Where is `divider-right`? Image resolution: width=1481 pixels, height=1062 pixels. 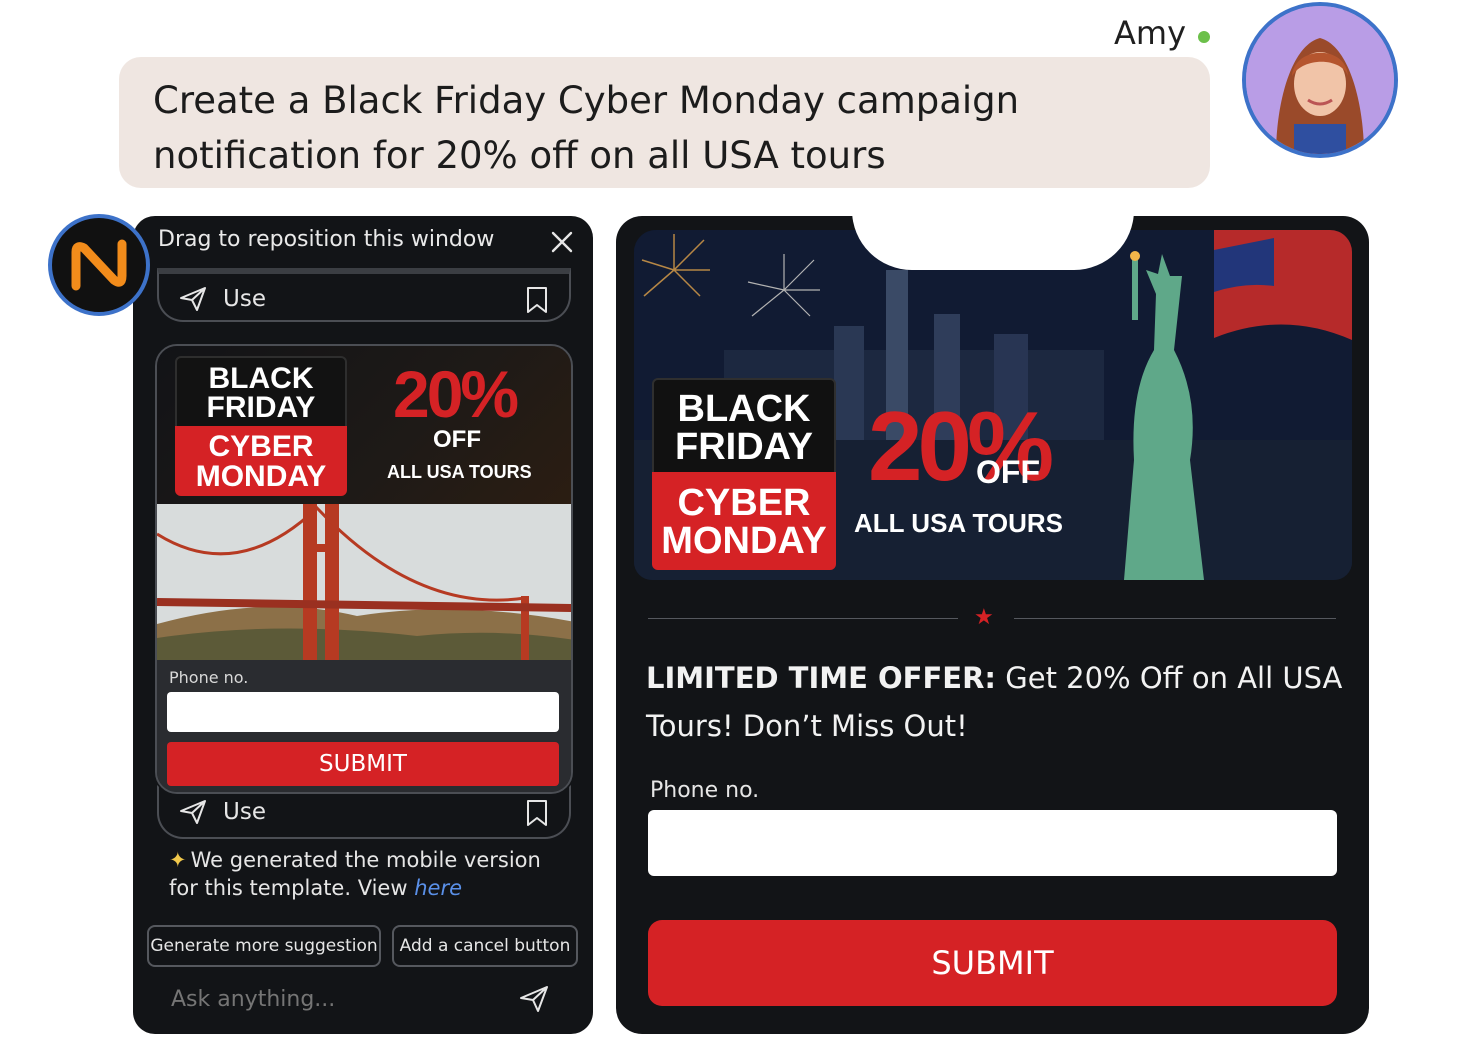 divider-right is located at coordinates (1175, 618).